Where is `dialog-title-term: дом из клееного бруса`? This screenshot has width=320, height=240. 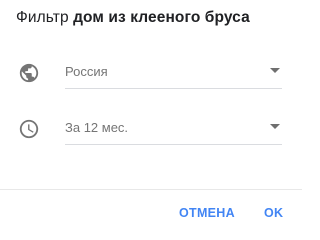 dialog-title-term: дом из клееного бруса is located at coordinates (161, 17).